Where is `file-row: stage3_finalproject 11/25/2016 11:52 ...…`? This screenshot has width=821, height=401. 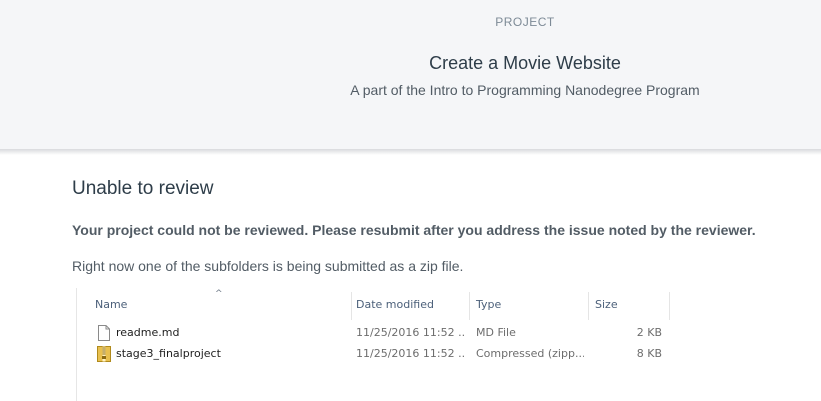
file-row: stage3_finalproject 11/25/2016 11:52 ...… is located at coordinates (376, 354).